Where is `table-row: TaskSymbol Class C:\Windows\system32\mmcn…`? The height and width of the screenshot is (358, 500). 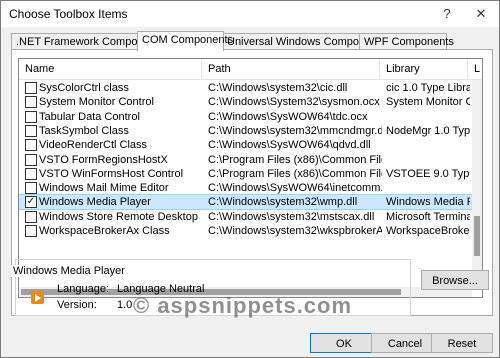
table-row: TaskSymbol Class C:\Windows\system32\mmcn… is located at coordinates (250, 131).